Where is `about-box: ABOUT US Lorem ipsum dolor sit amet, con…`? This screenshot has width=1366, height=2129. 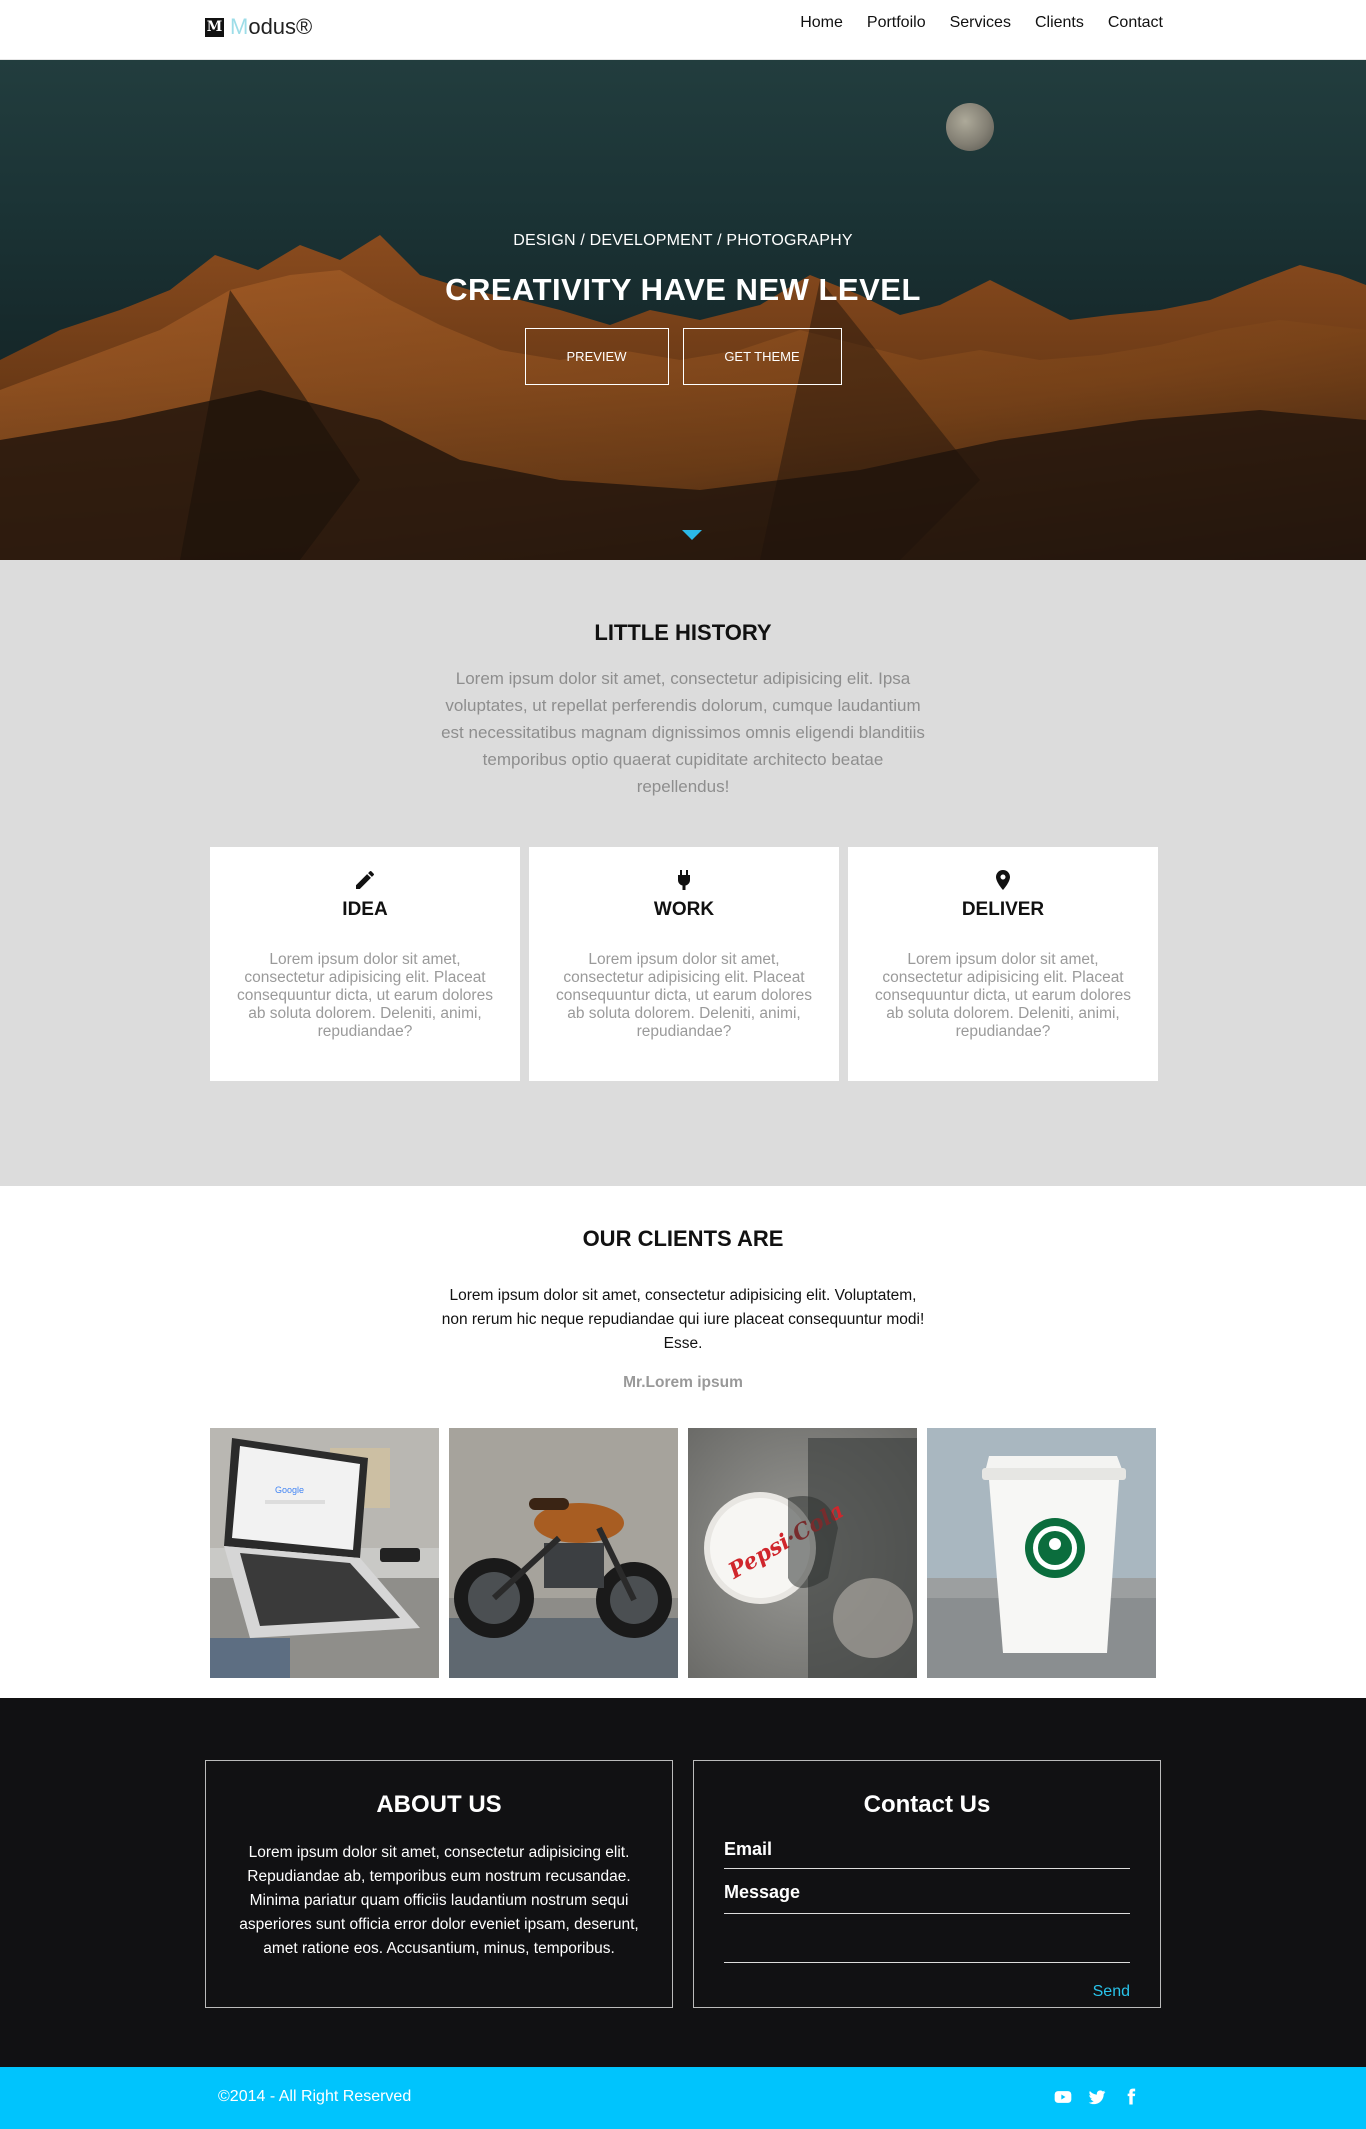
about-box: ABOUT US Lorem ipsum dolor sit amet, con… is located at coordinates (439, 1884).